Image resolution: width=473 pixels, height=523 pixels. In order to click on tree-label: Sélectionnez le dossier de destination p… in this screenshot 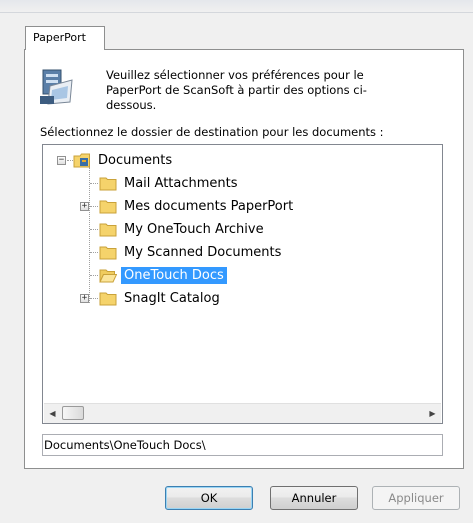, I will do `click(212, 132)`.